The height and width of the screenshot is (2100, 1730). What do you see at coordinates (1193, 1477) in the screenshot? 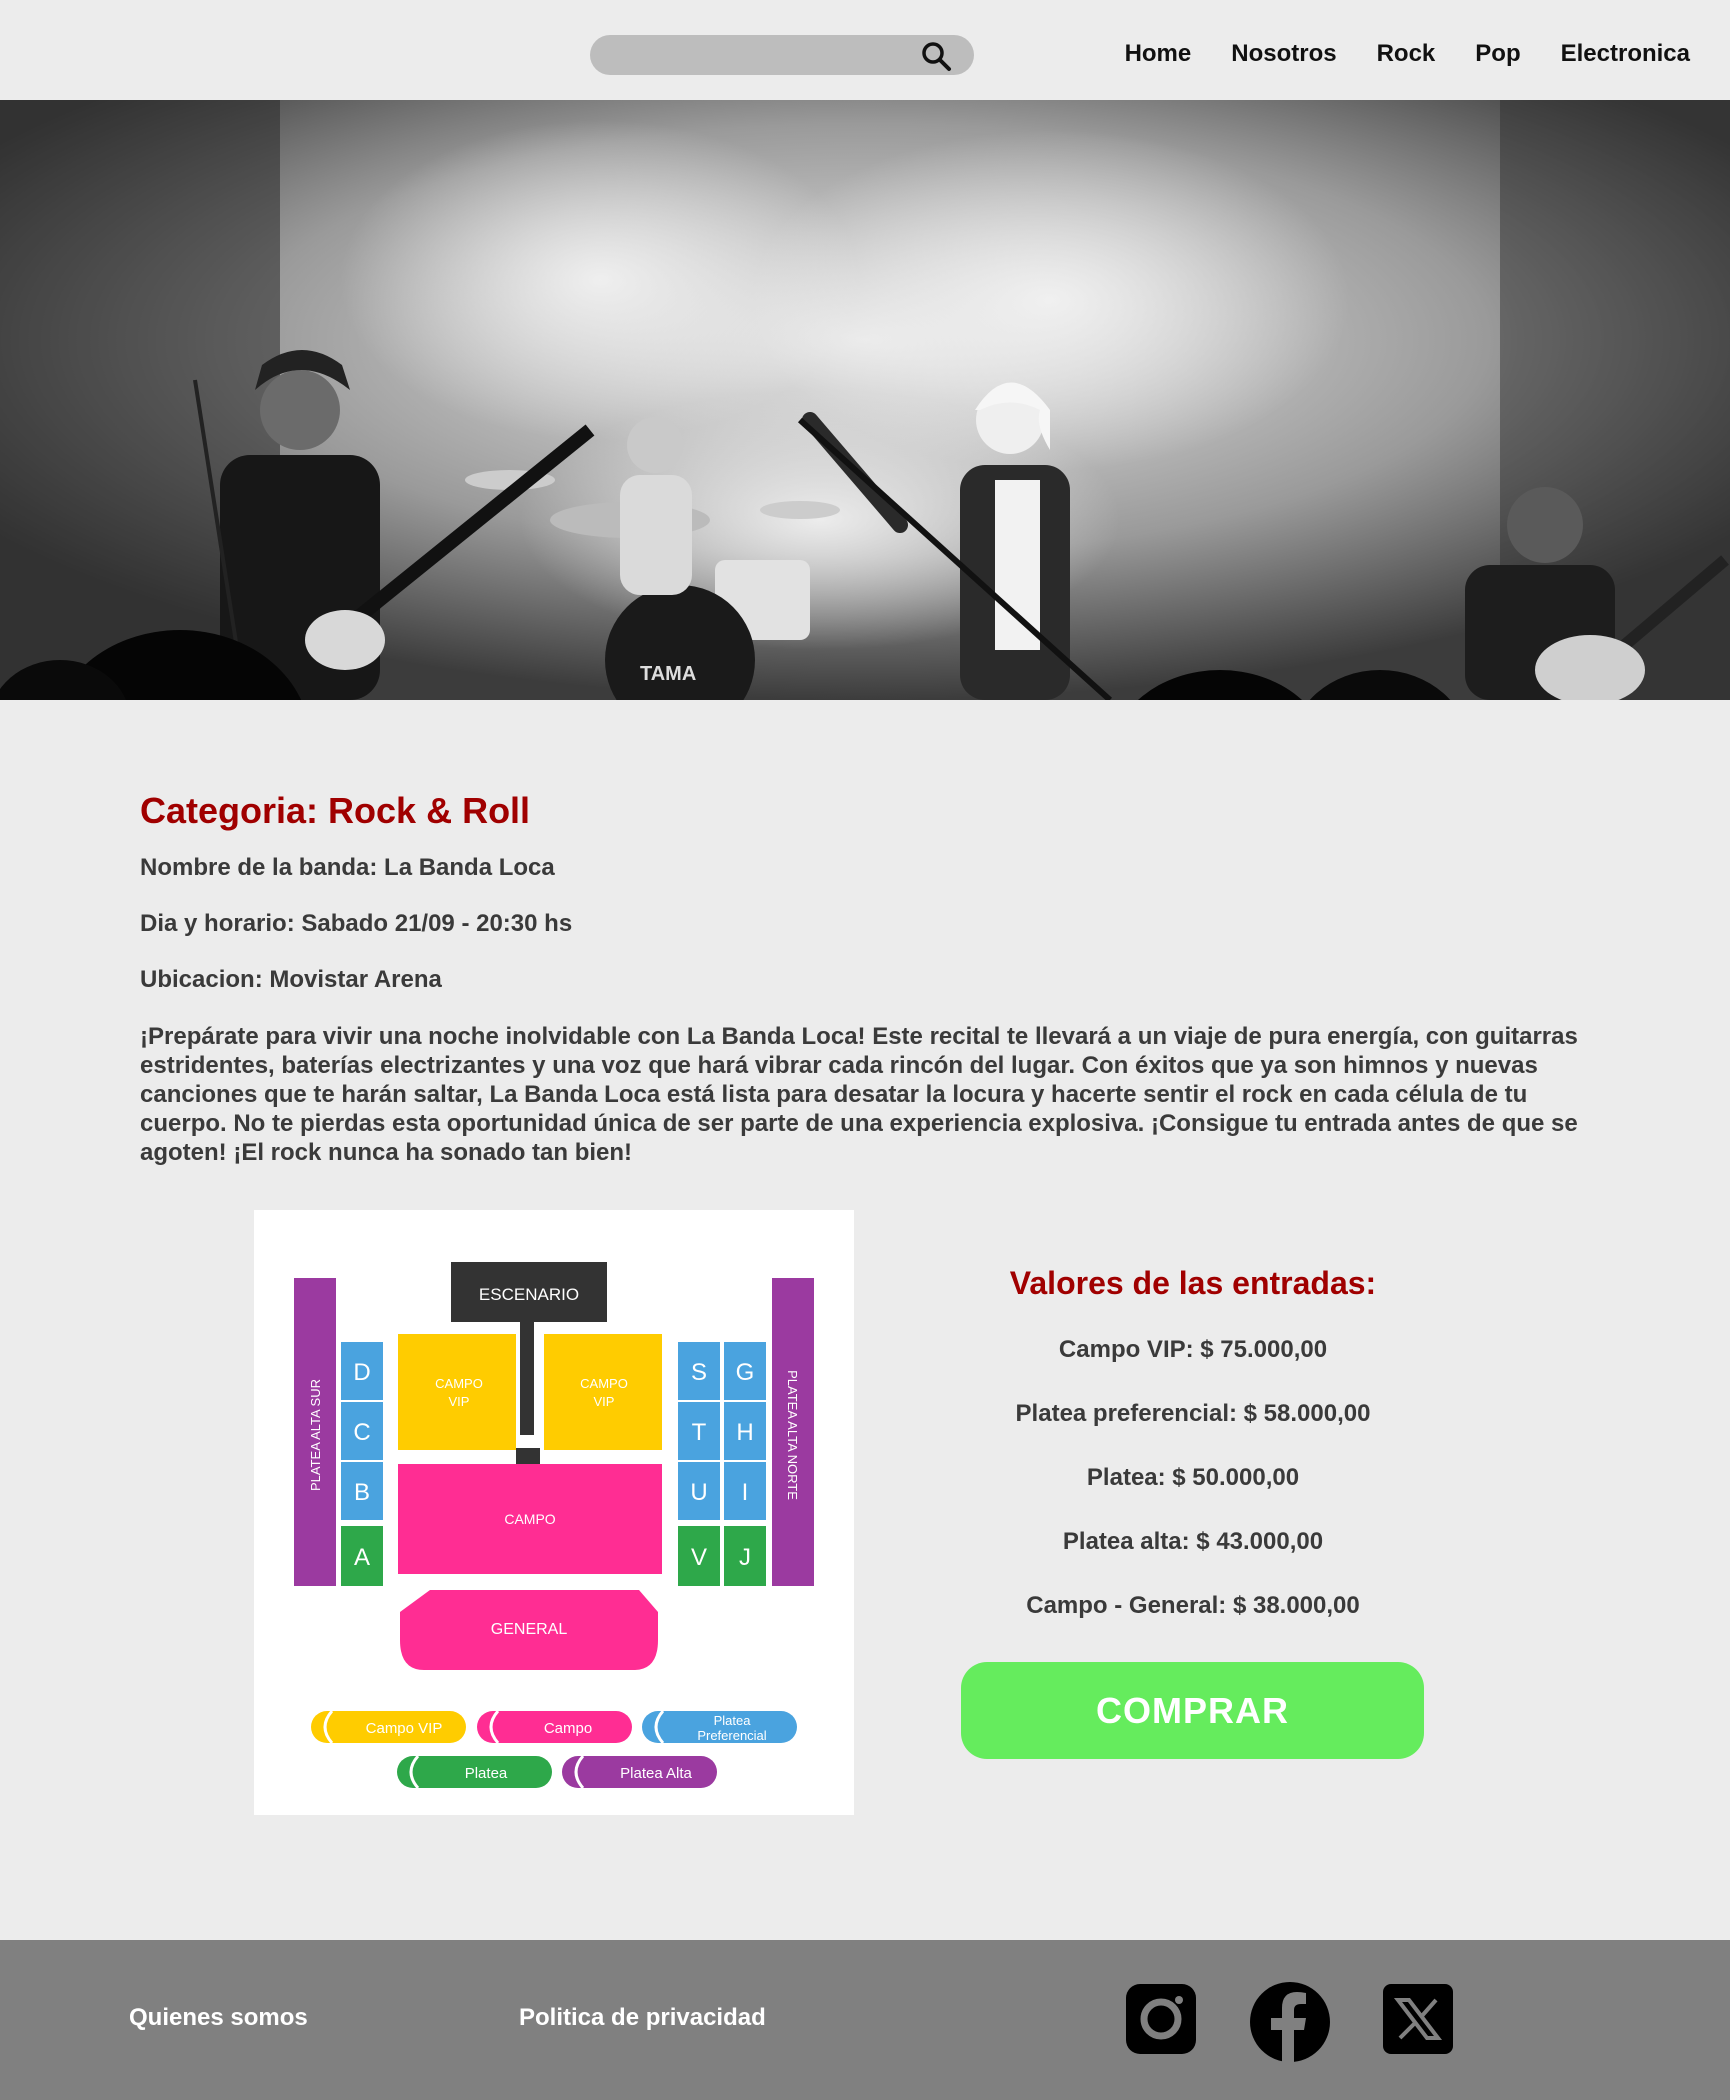
I see `price-platea: Platea: $ 50.000,00` at bounding box center [1193, 1477].